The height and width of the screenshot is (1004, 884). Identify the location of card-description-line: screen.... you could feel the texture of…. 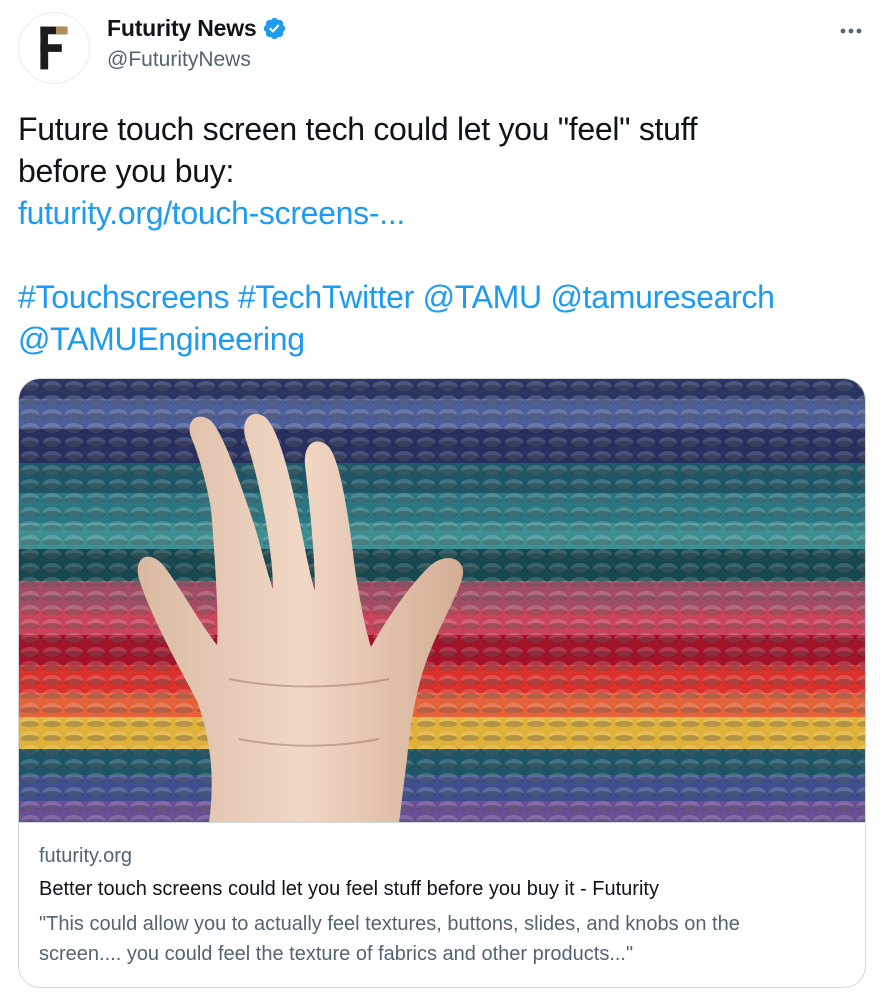
(336, 954).